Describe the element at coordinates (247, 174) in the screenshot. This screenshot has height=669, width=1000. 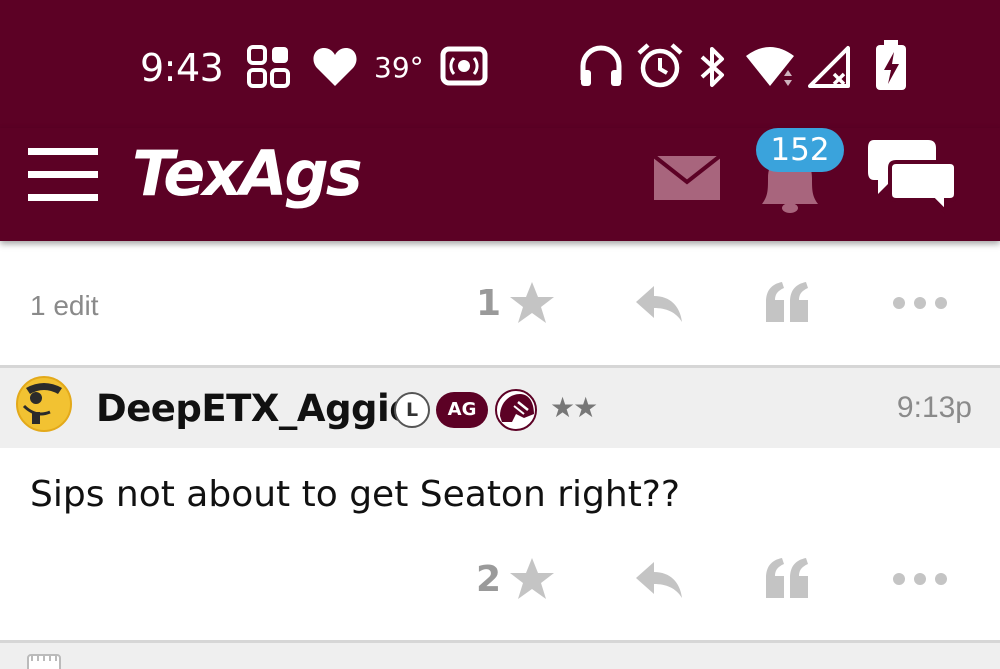
I see `texags-logo: TexAgs` at that location.